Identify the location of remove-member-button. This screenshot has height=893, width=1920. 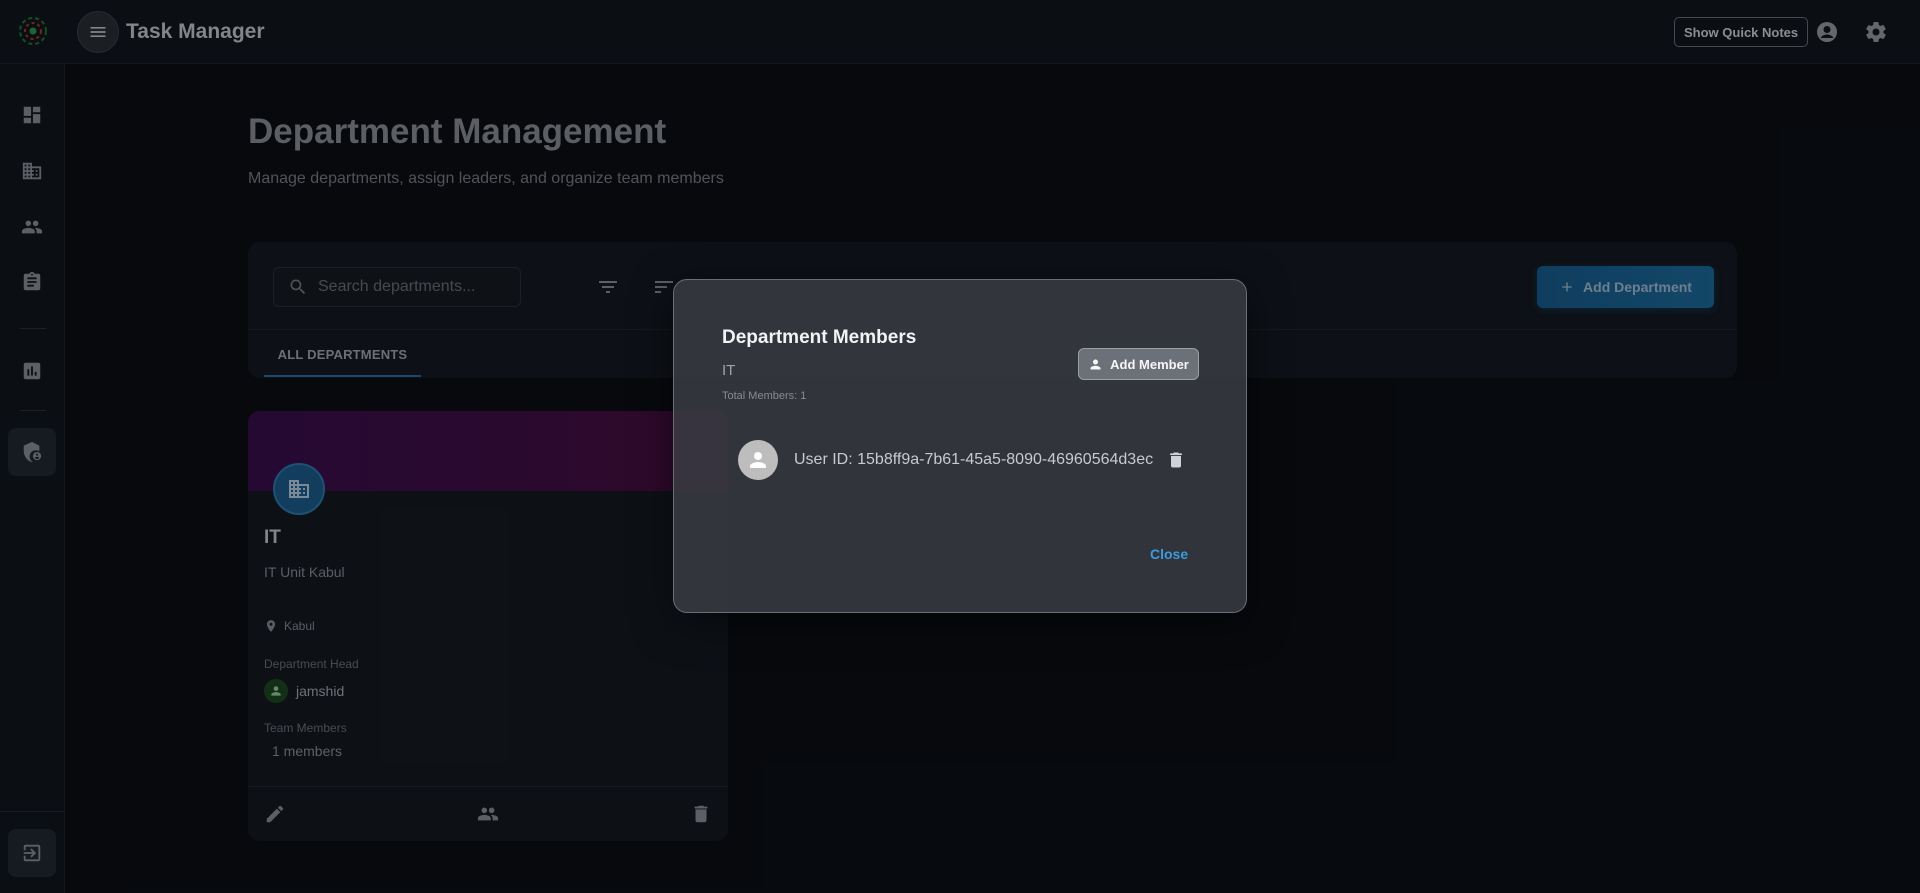
(1176, 460).